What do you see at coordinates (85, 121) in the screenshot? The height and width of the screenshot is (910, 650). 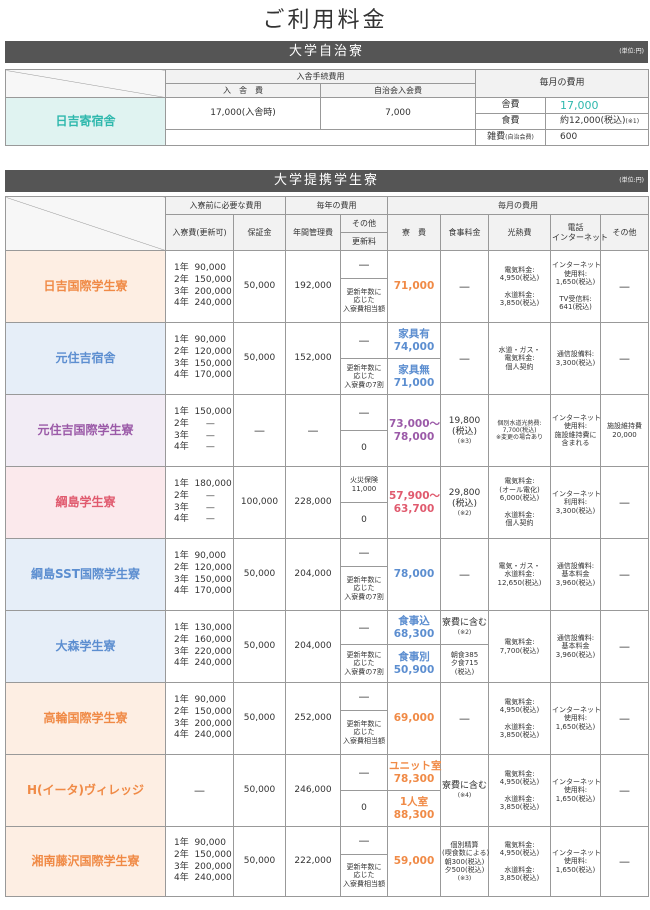 I see `dorm-name: 日吉寄宿舎` at bounding box center [85, 121].